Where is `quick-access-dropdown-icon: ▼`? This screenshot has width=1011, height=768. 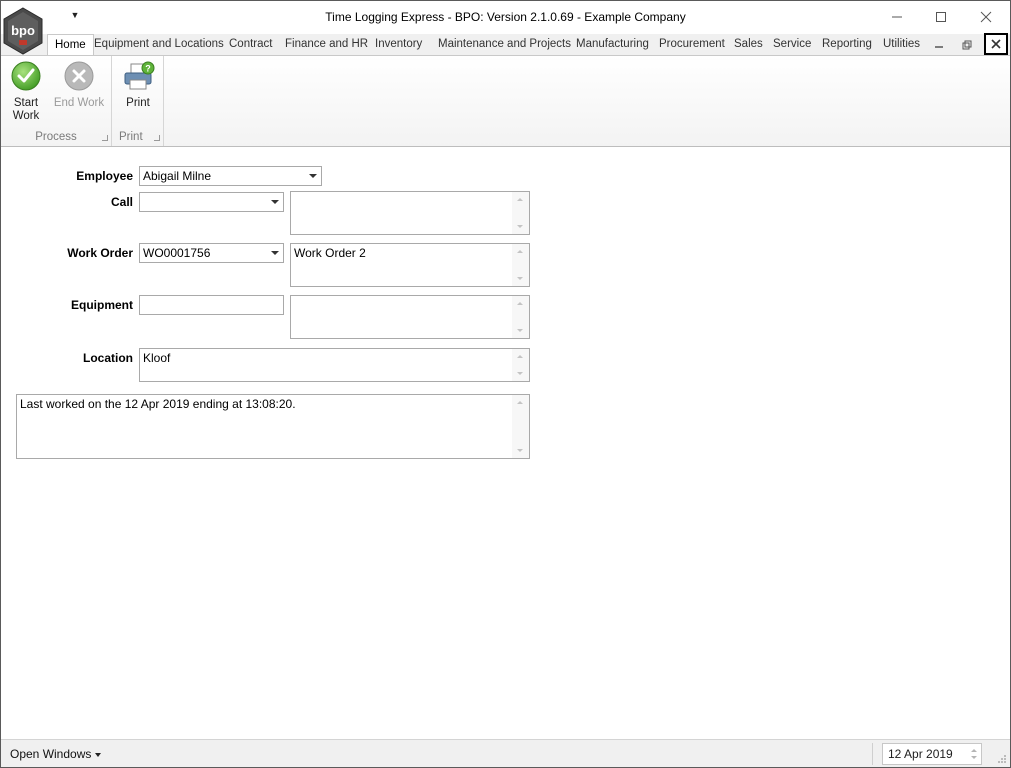
quick-access-dropdown-icon: ▼ is located at coordinates (75, 15).